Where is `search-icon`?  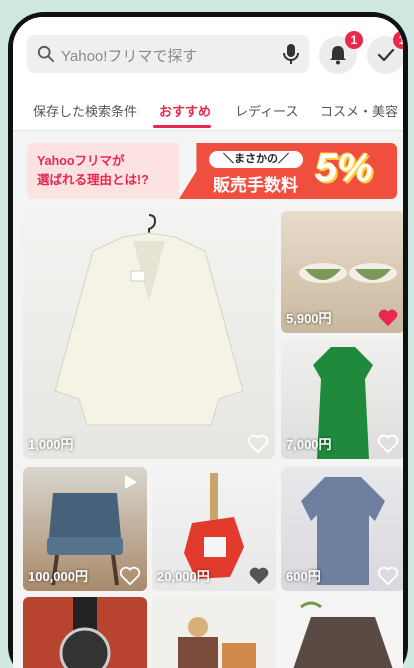
search-icon is located at coordinates (46, 54).